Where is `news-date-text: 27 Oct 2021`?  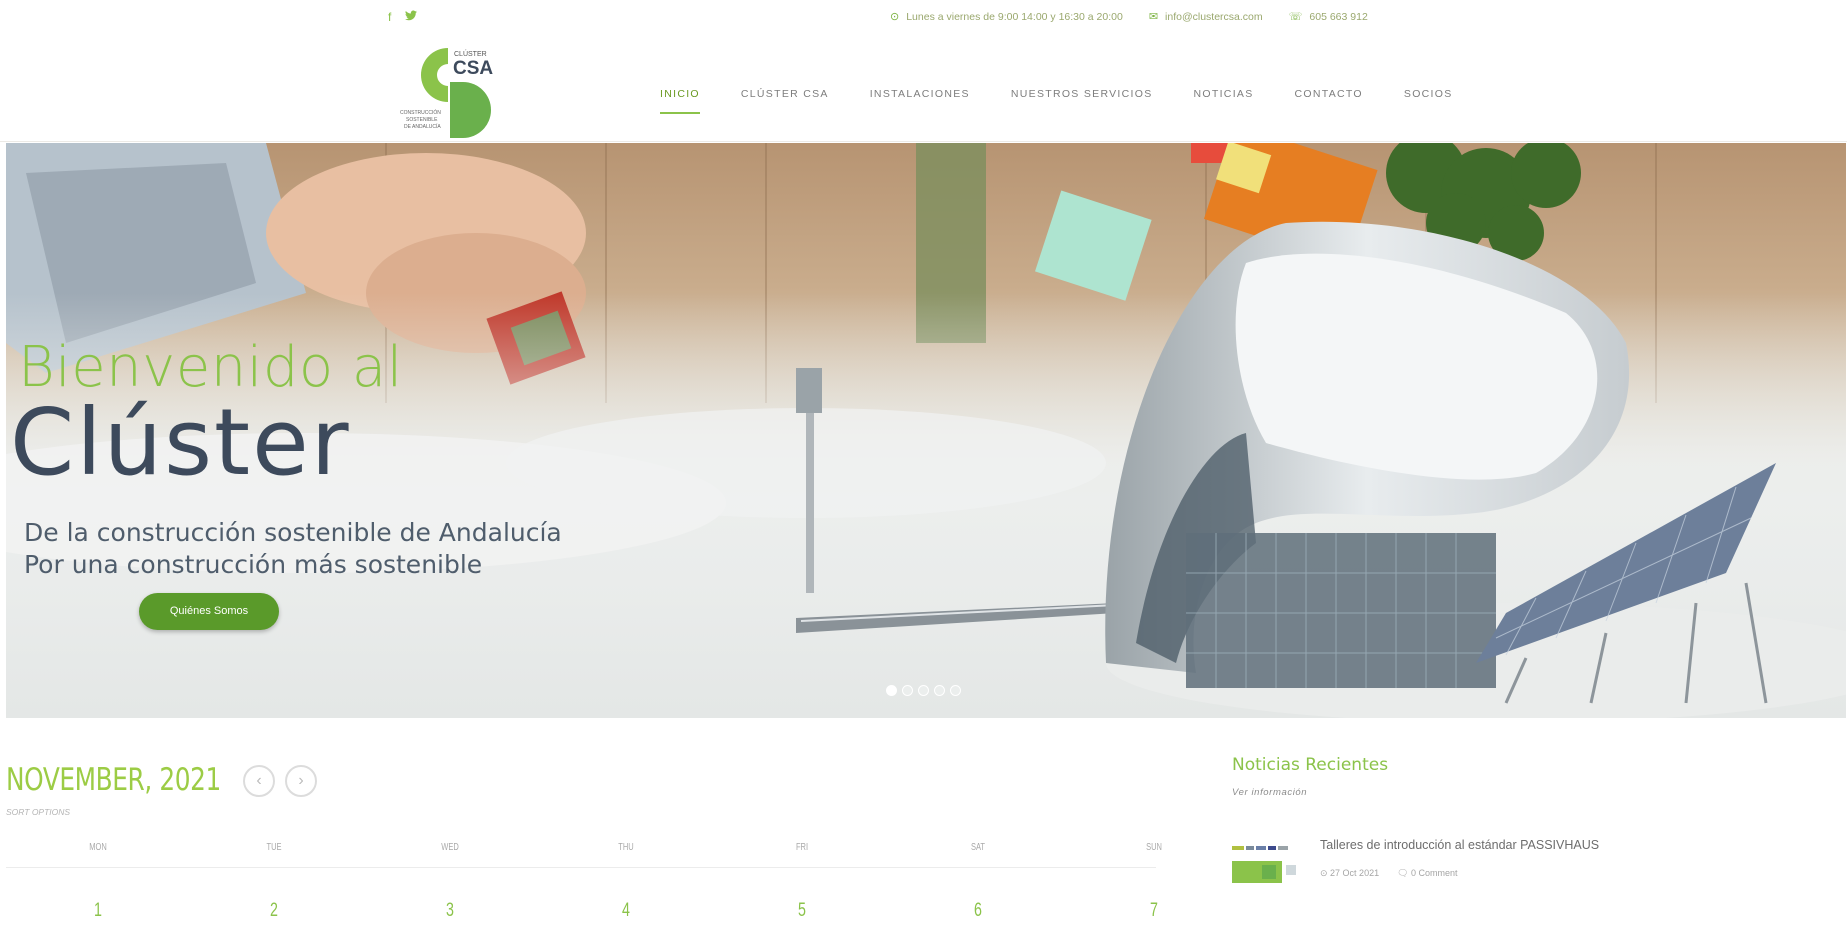
news-date-text: 27 Oct 2021 is located at coordinates (1355, 873).